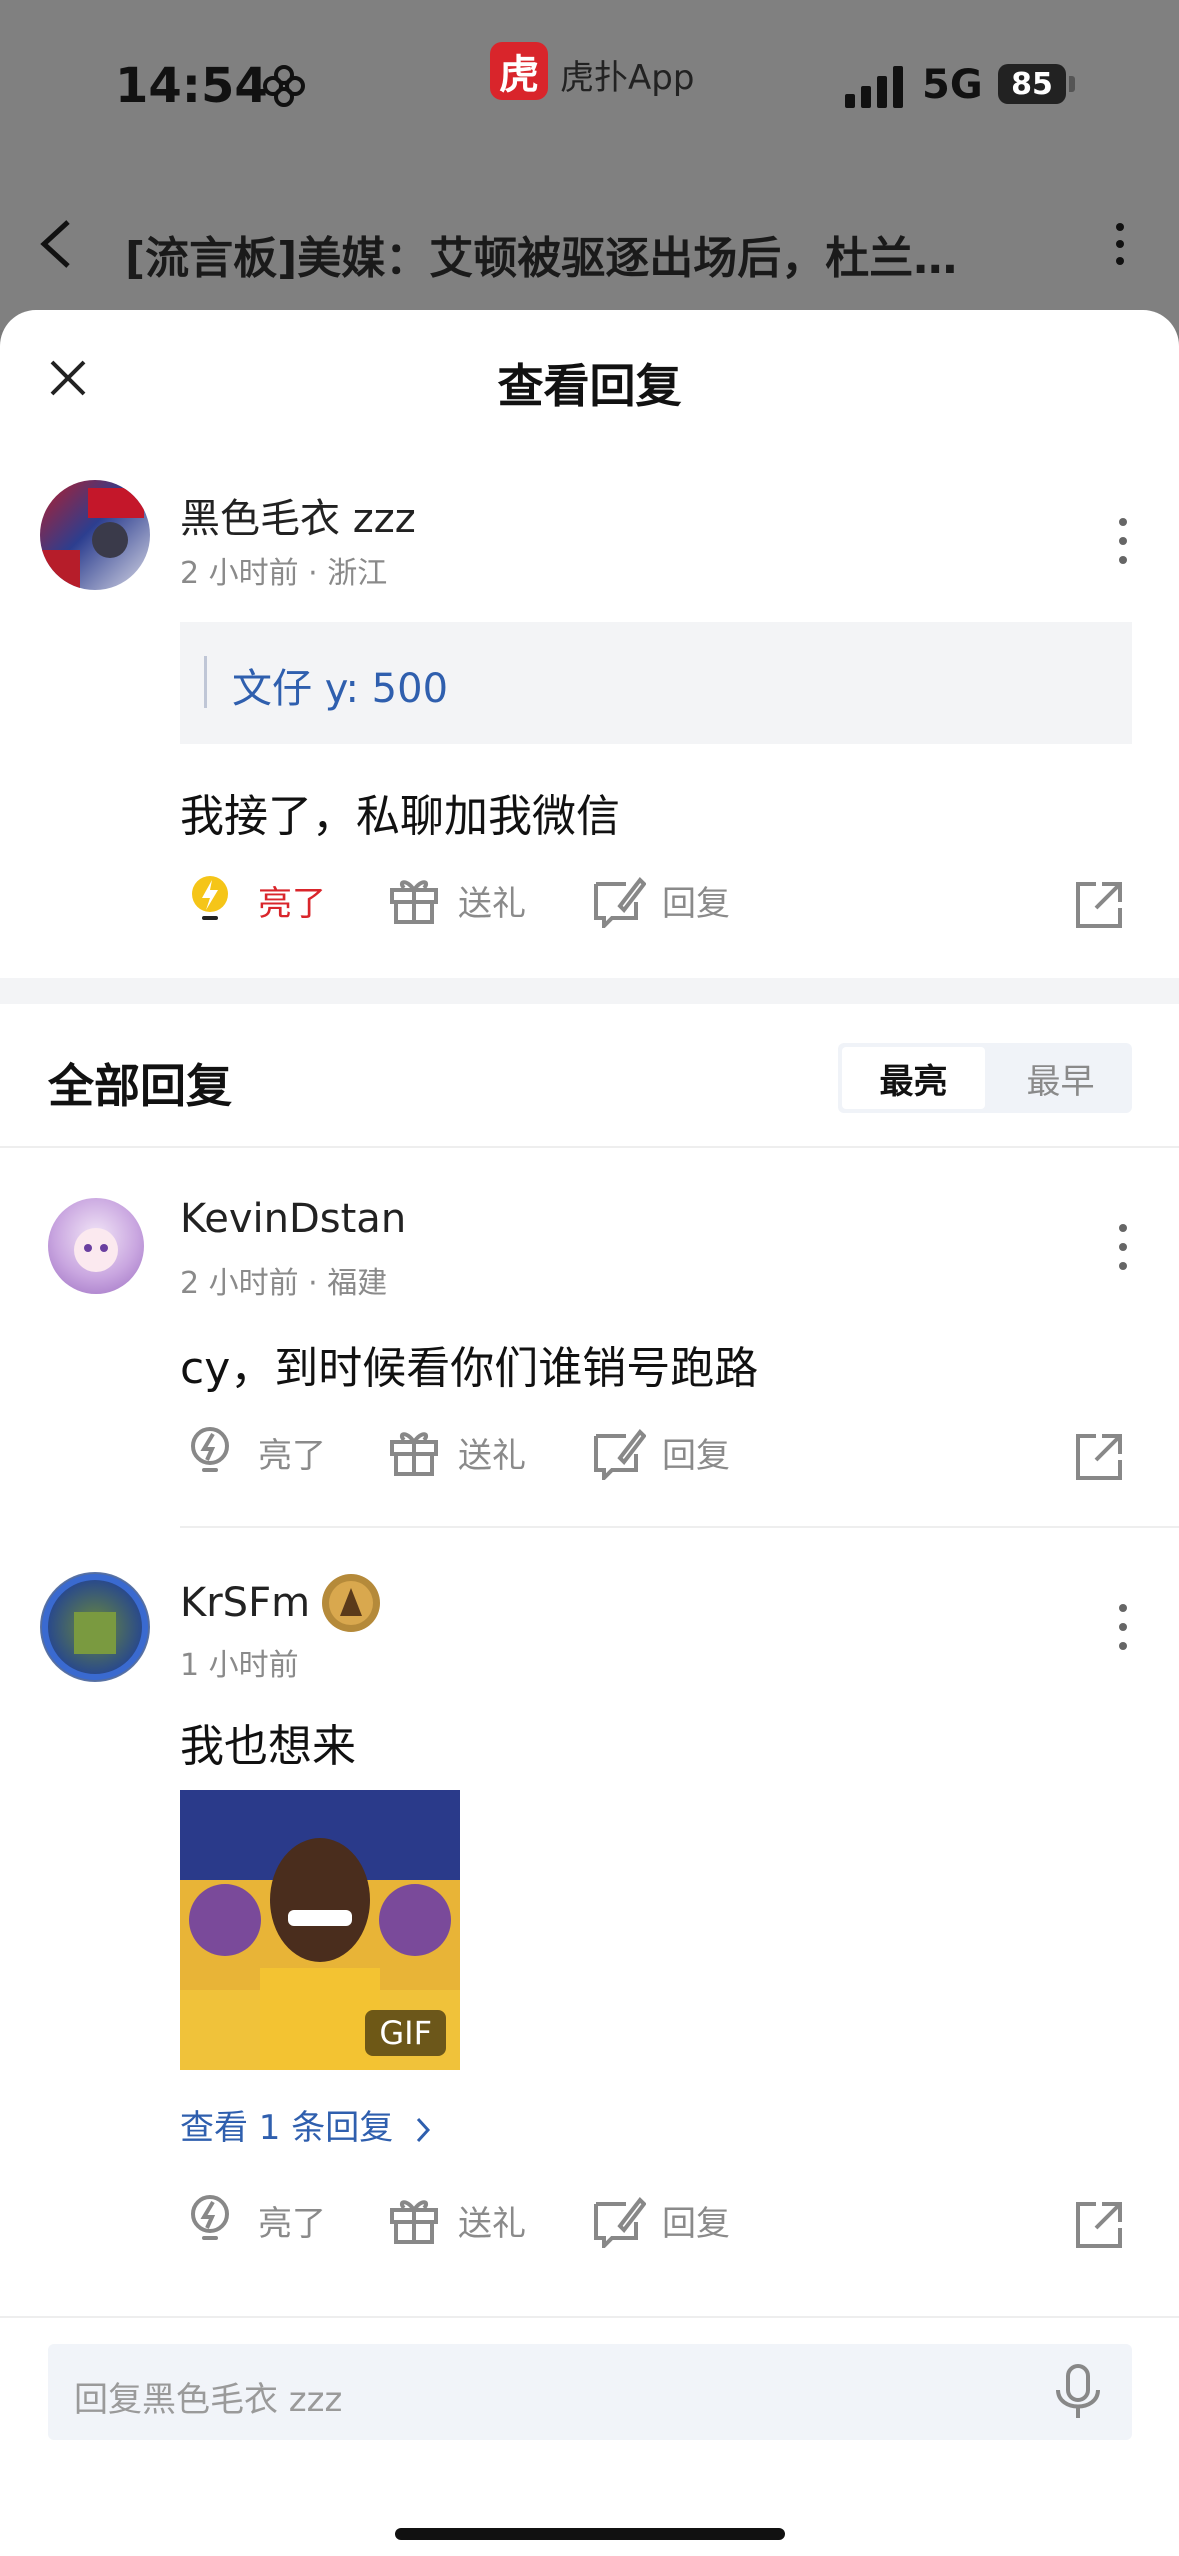 Image resolution: width=1179 pixels, height=2556 pixels. Describe the element at coordinates (519, 71) in the screenshot. I see `app-logo: 虎` at that location.